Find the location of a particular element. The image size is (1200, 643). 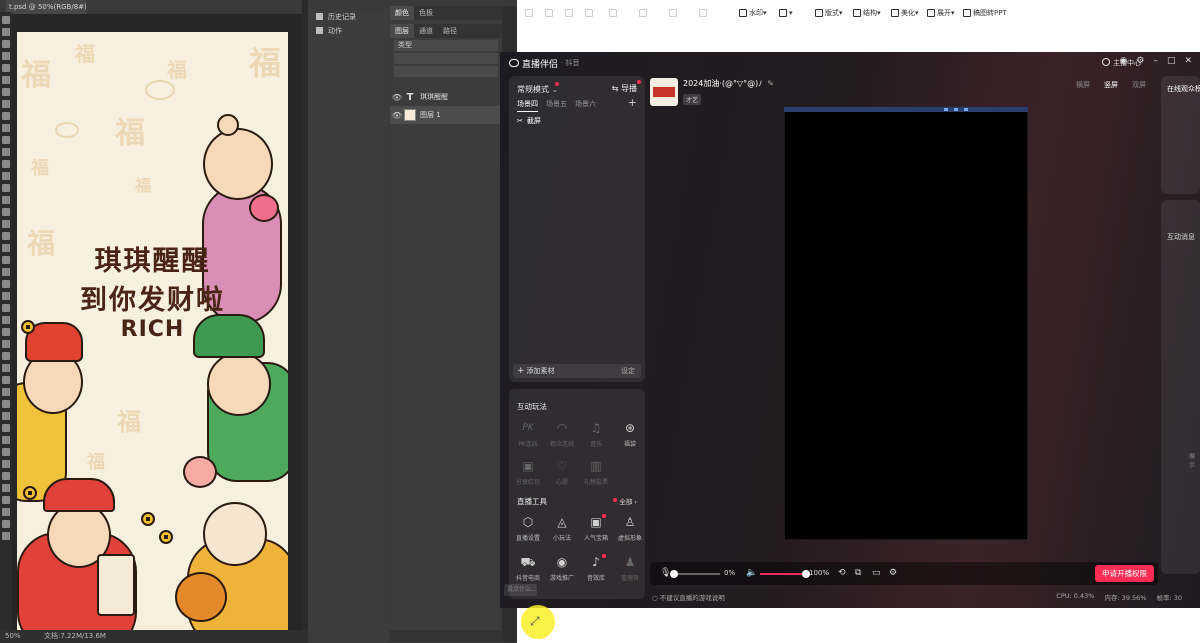

ribbon-beautify: 美化 ▾ is located at coordinates (905, 13).